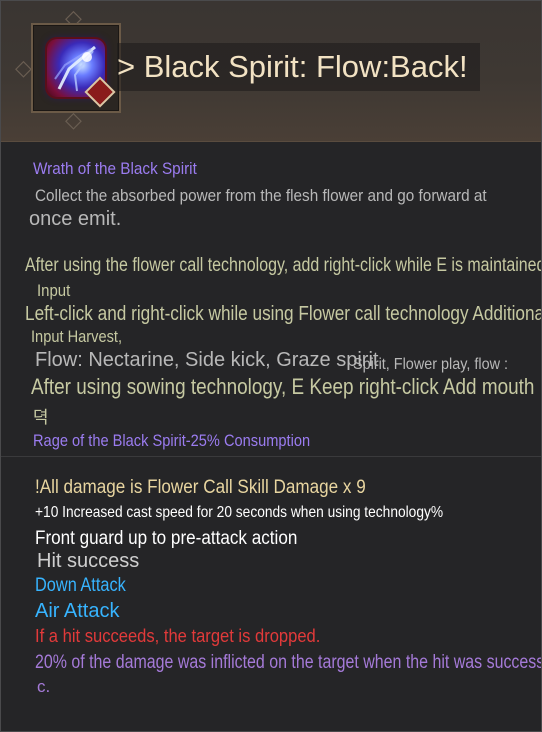  What do you see at coordinates (80, 585) in the screenshot?
I see `down-attack-line: Down Attack` at bounding box center [80, 585].